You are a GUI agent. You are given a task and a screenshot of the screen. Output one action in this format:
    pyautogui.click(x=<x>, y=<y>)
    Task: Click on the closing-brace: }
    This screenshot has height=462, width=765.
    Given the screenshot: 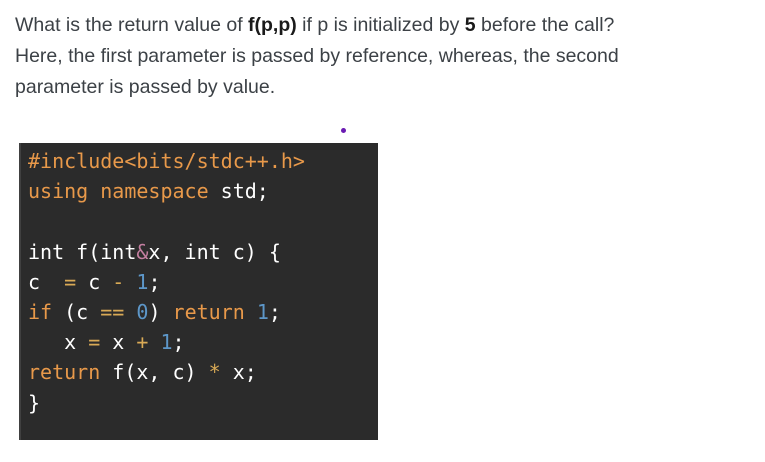 What is the action you would take?
    pyautogui.click(x=34, y=402)
    